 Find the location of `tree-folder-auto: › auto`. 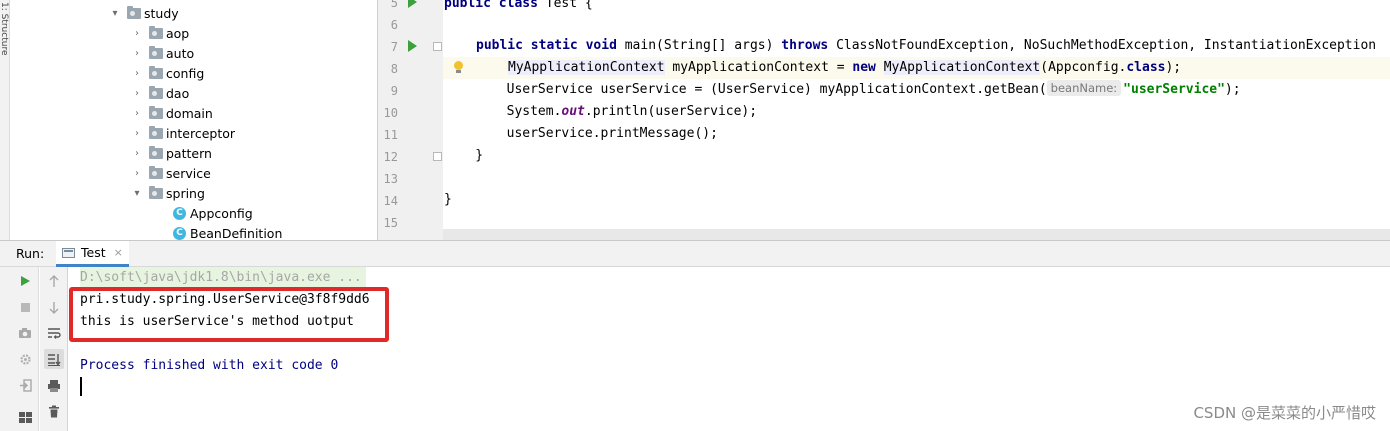

tree-folder-auto: › auto is located at coordinates (162, 53).